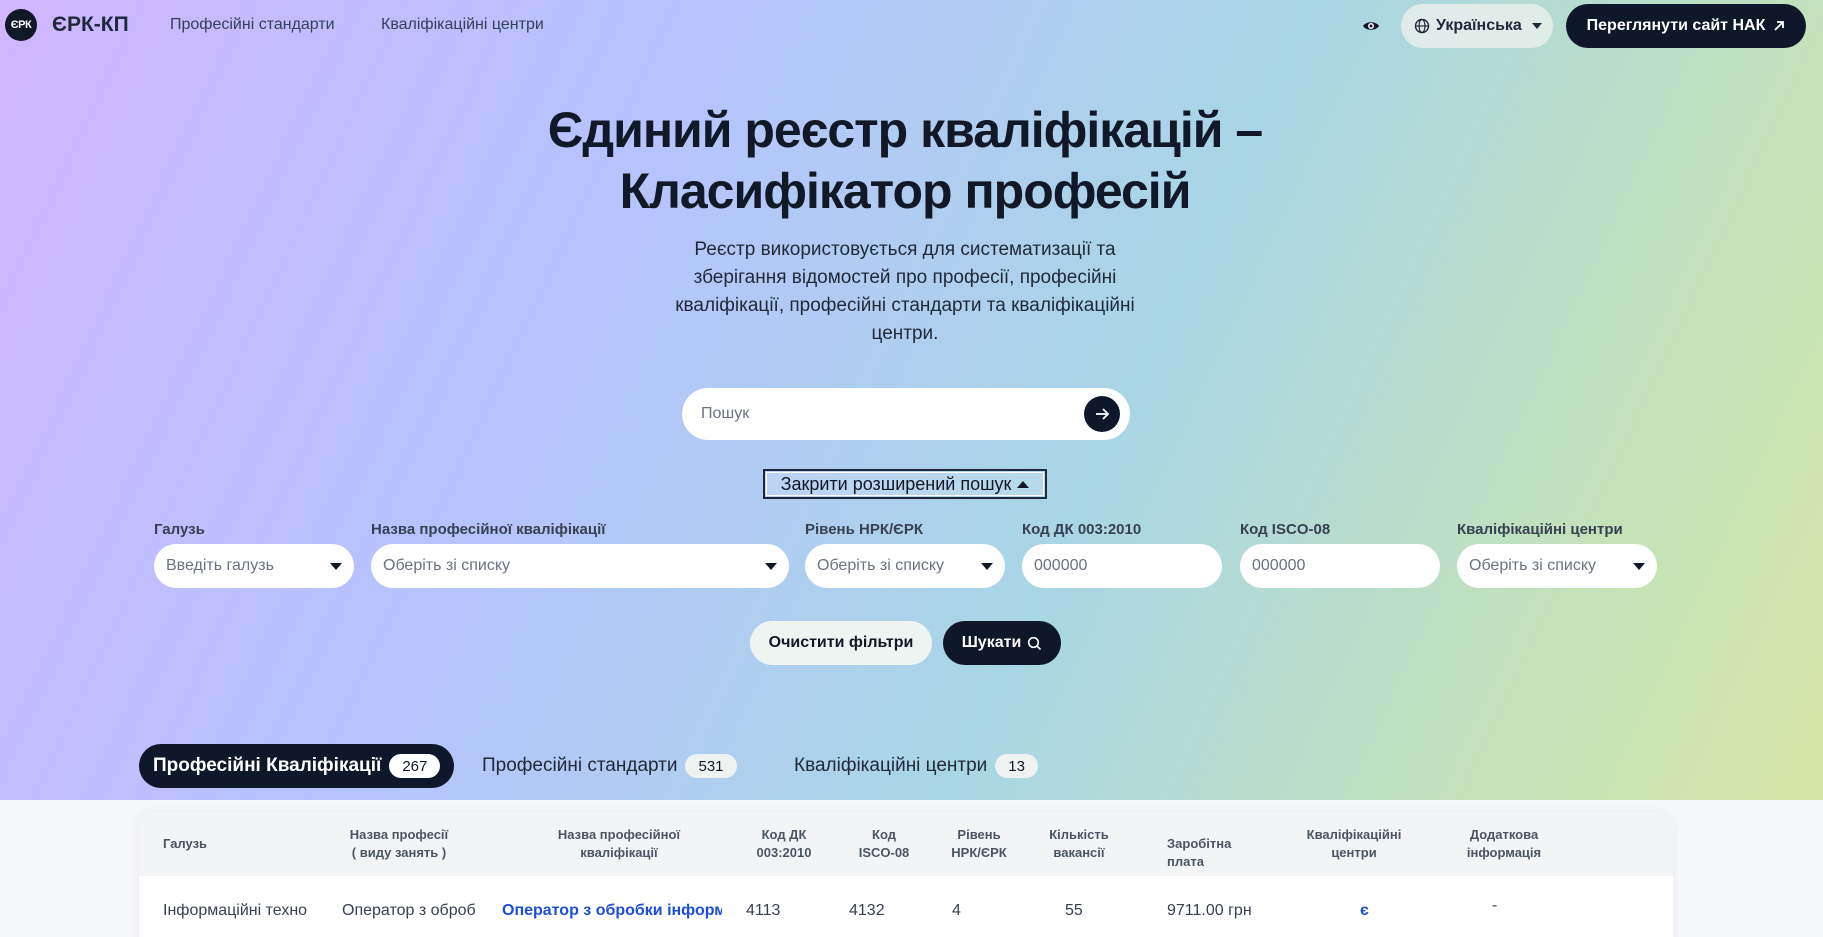 The image size is (1823, 937). I want to click on filter-isco-code-input: 000000, so click(1340, 566).